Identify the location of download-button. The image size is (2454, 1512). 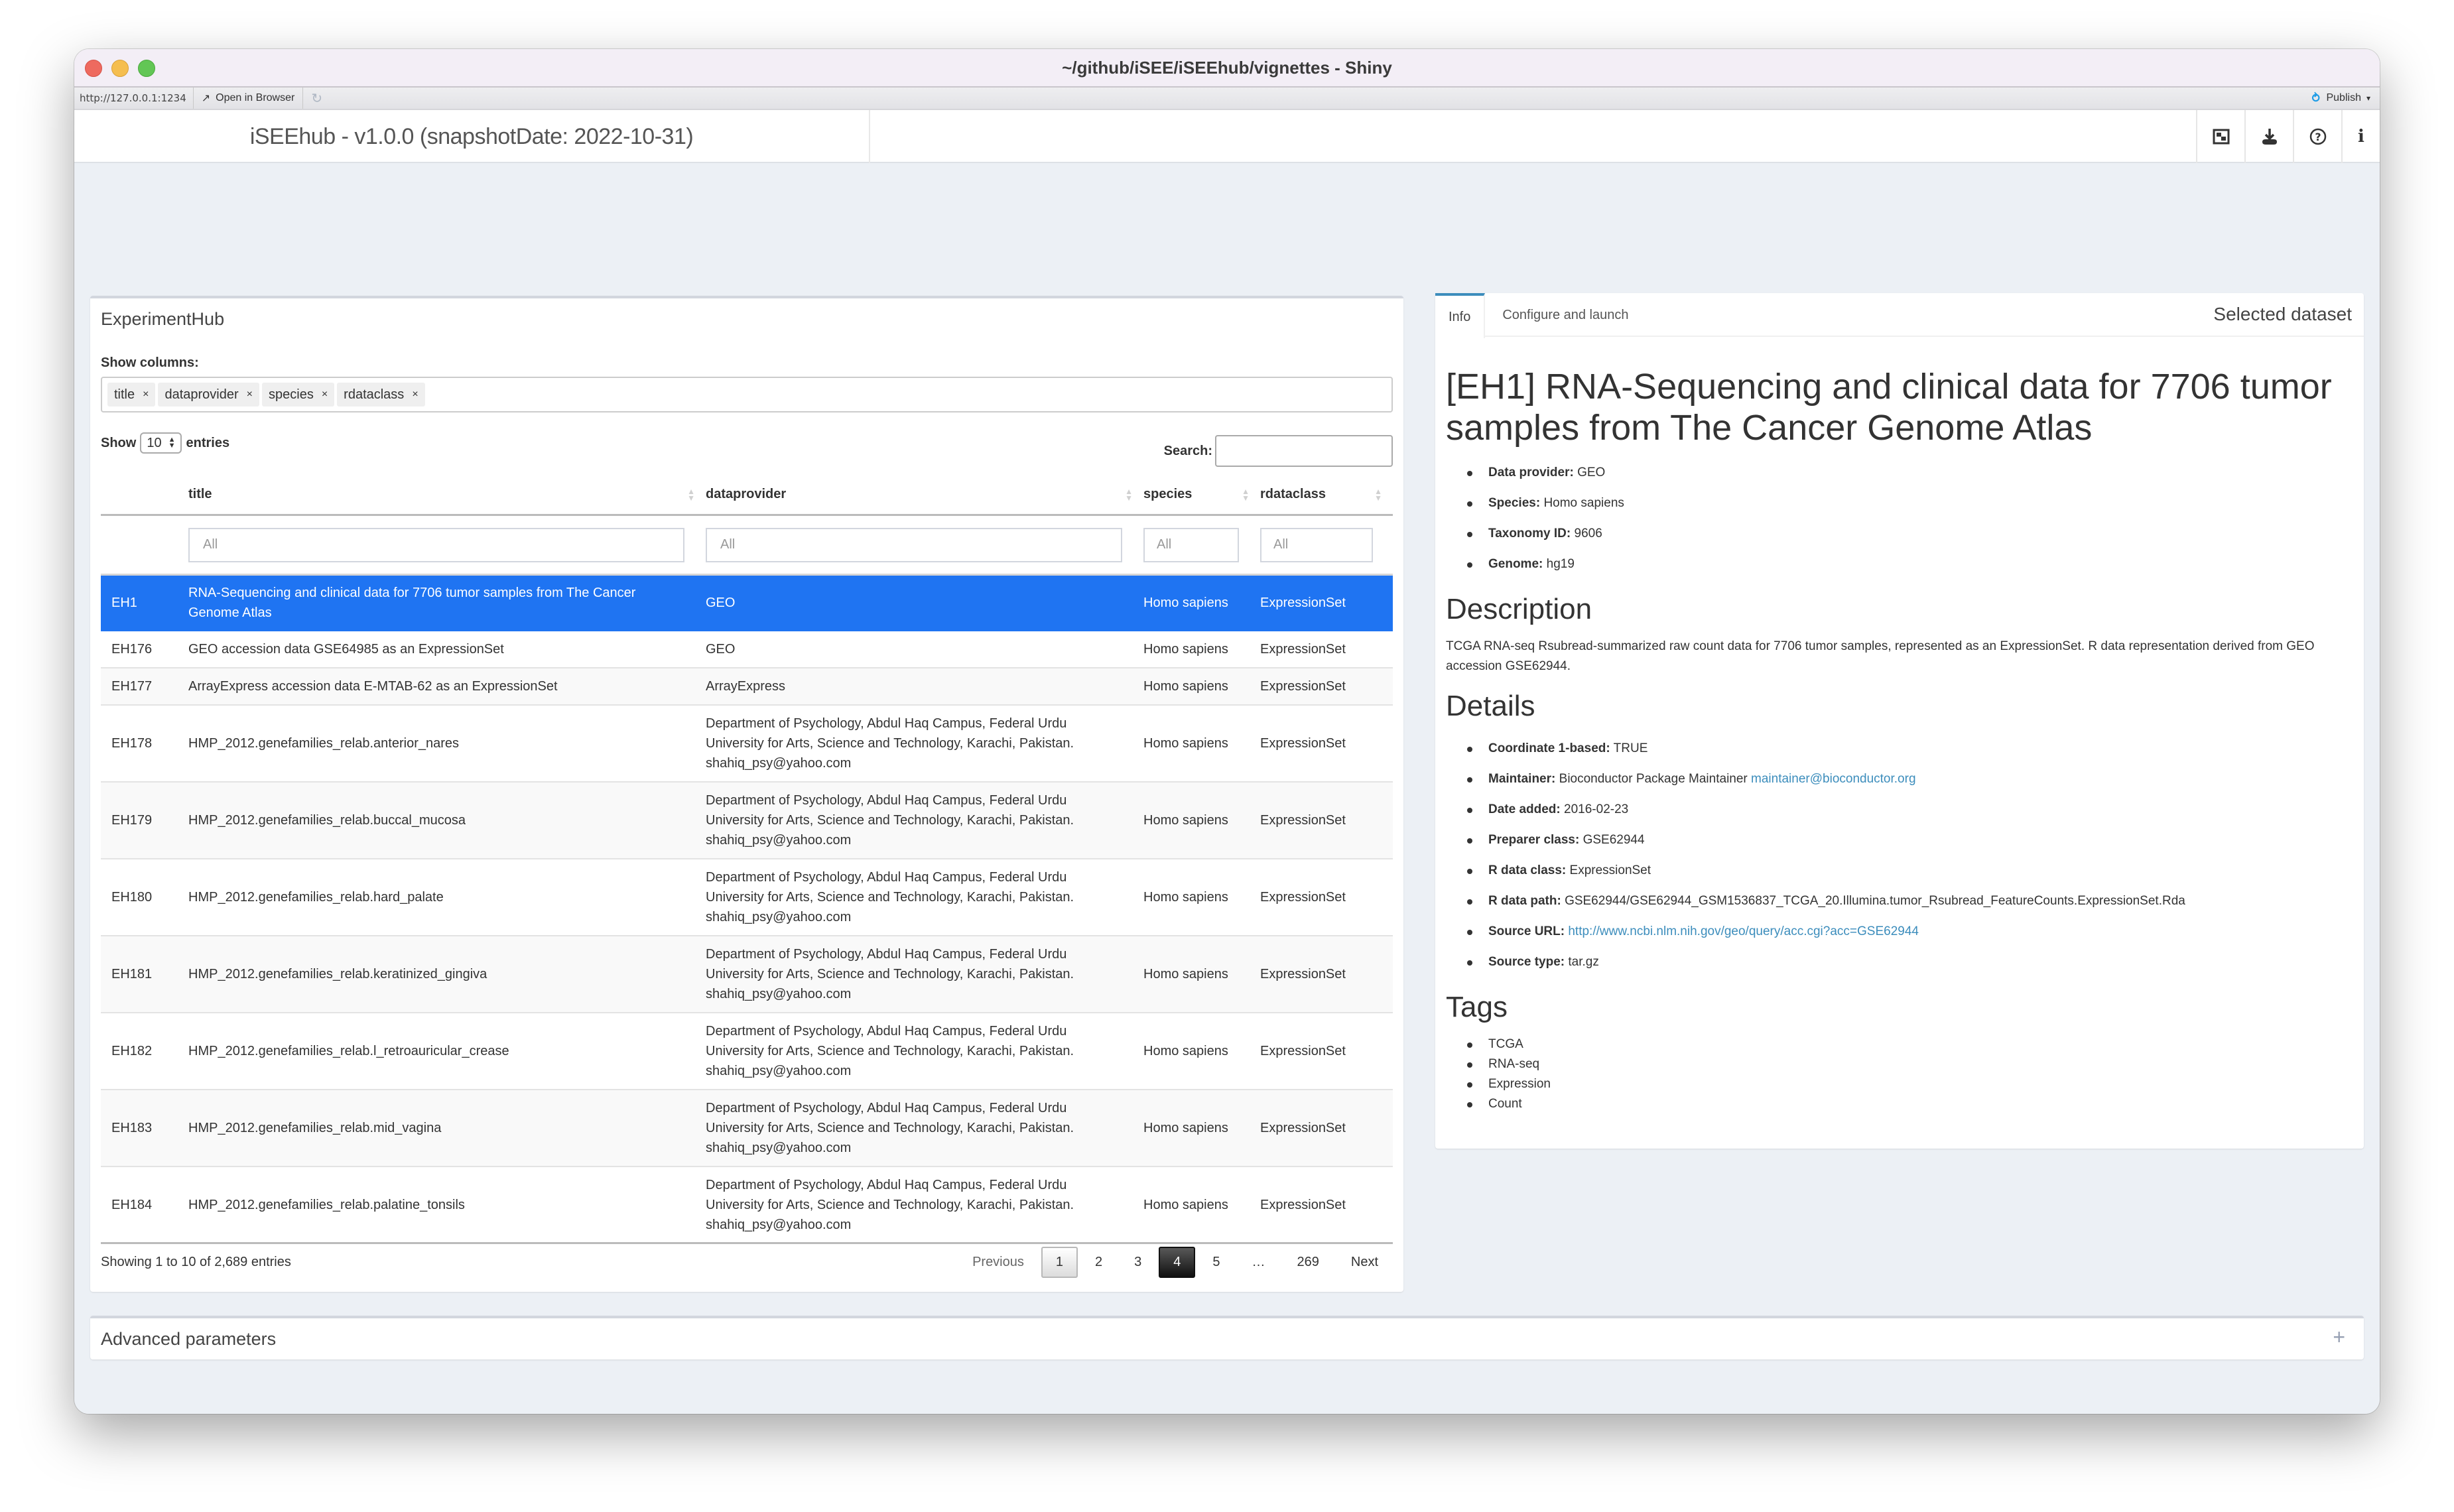
(2268, 136).